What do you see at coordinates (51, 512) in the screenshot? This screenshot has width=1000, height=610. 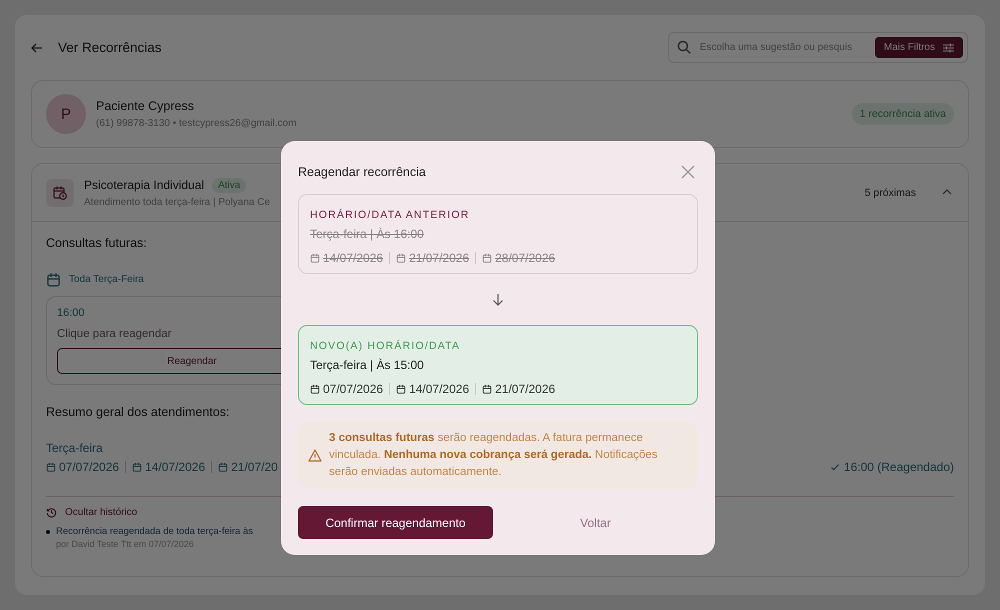 I see `history-icon` at bounding box center [51, 512].